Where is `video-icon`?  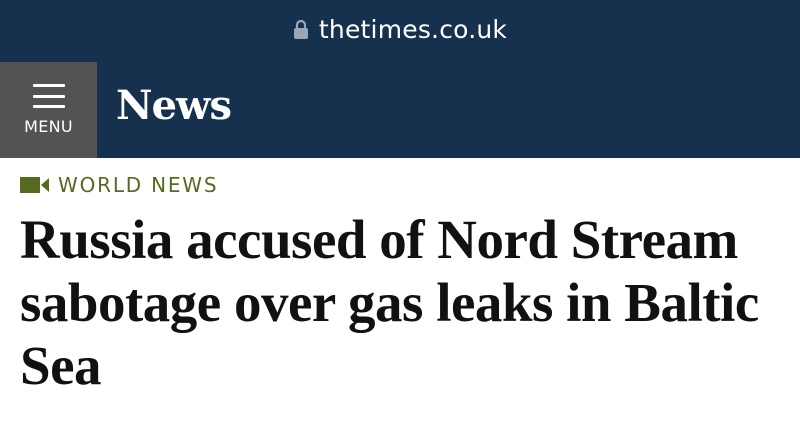
video-icon is located at coordinates (35, 185).